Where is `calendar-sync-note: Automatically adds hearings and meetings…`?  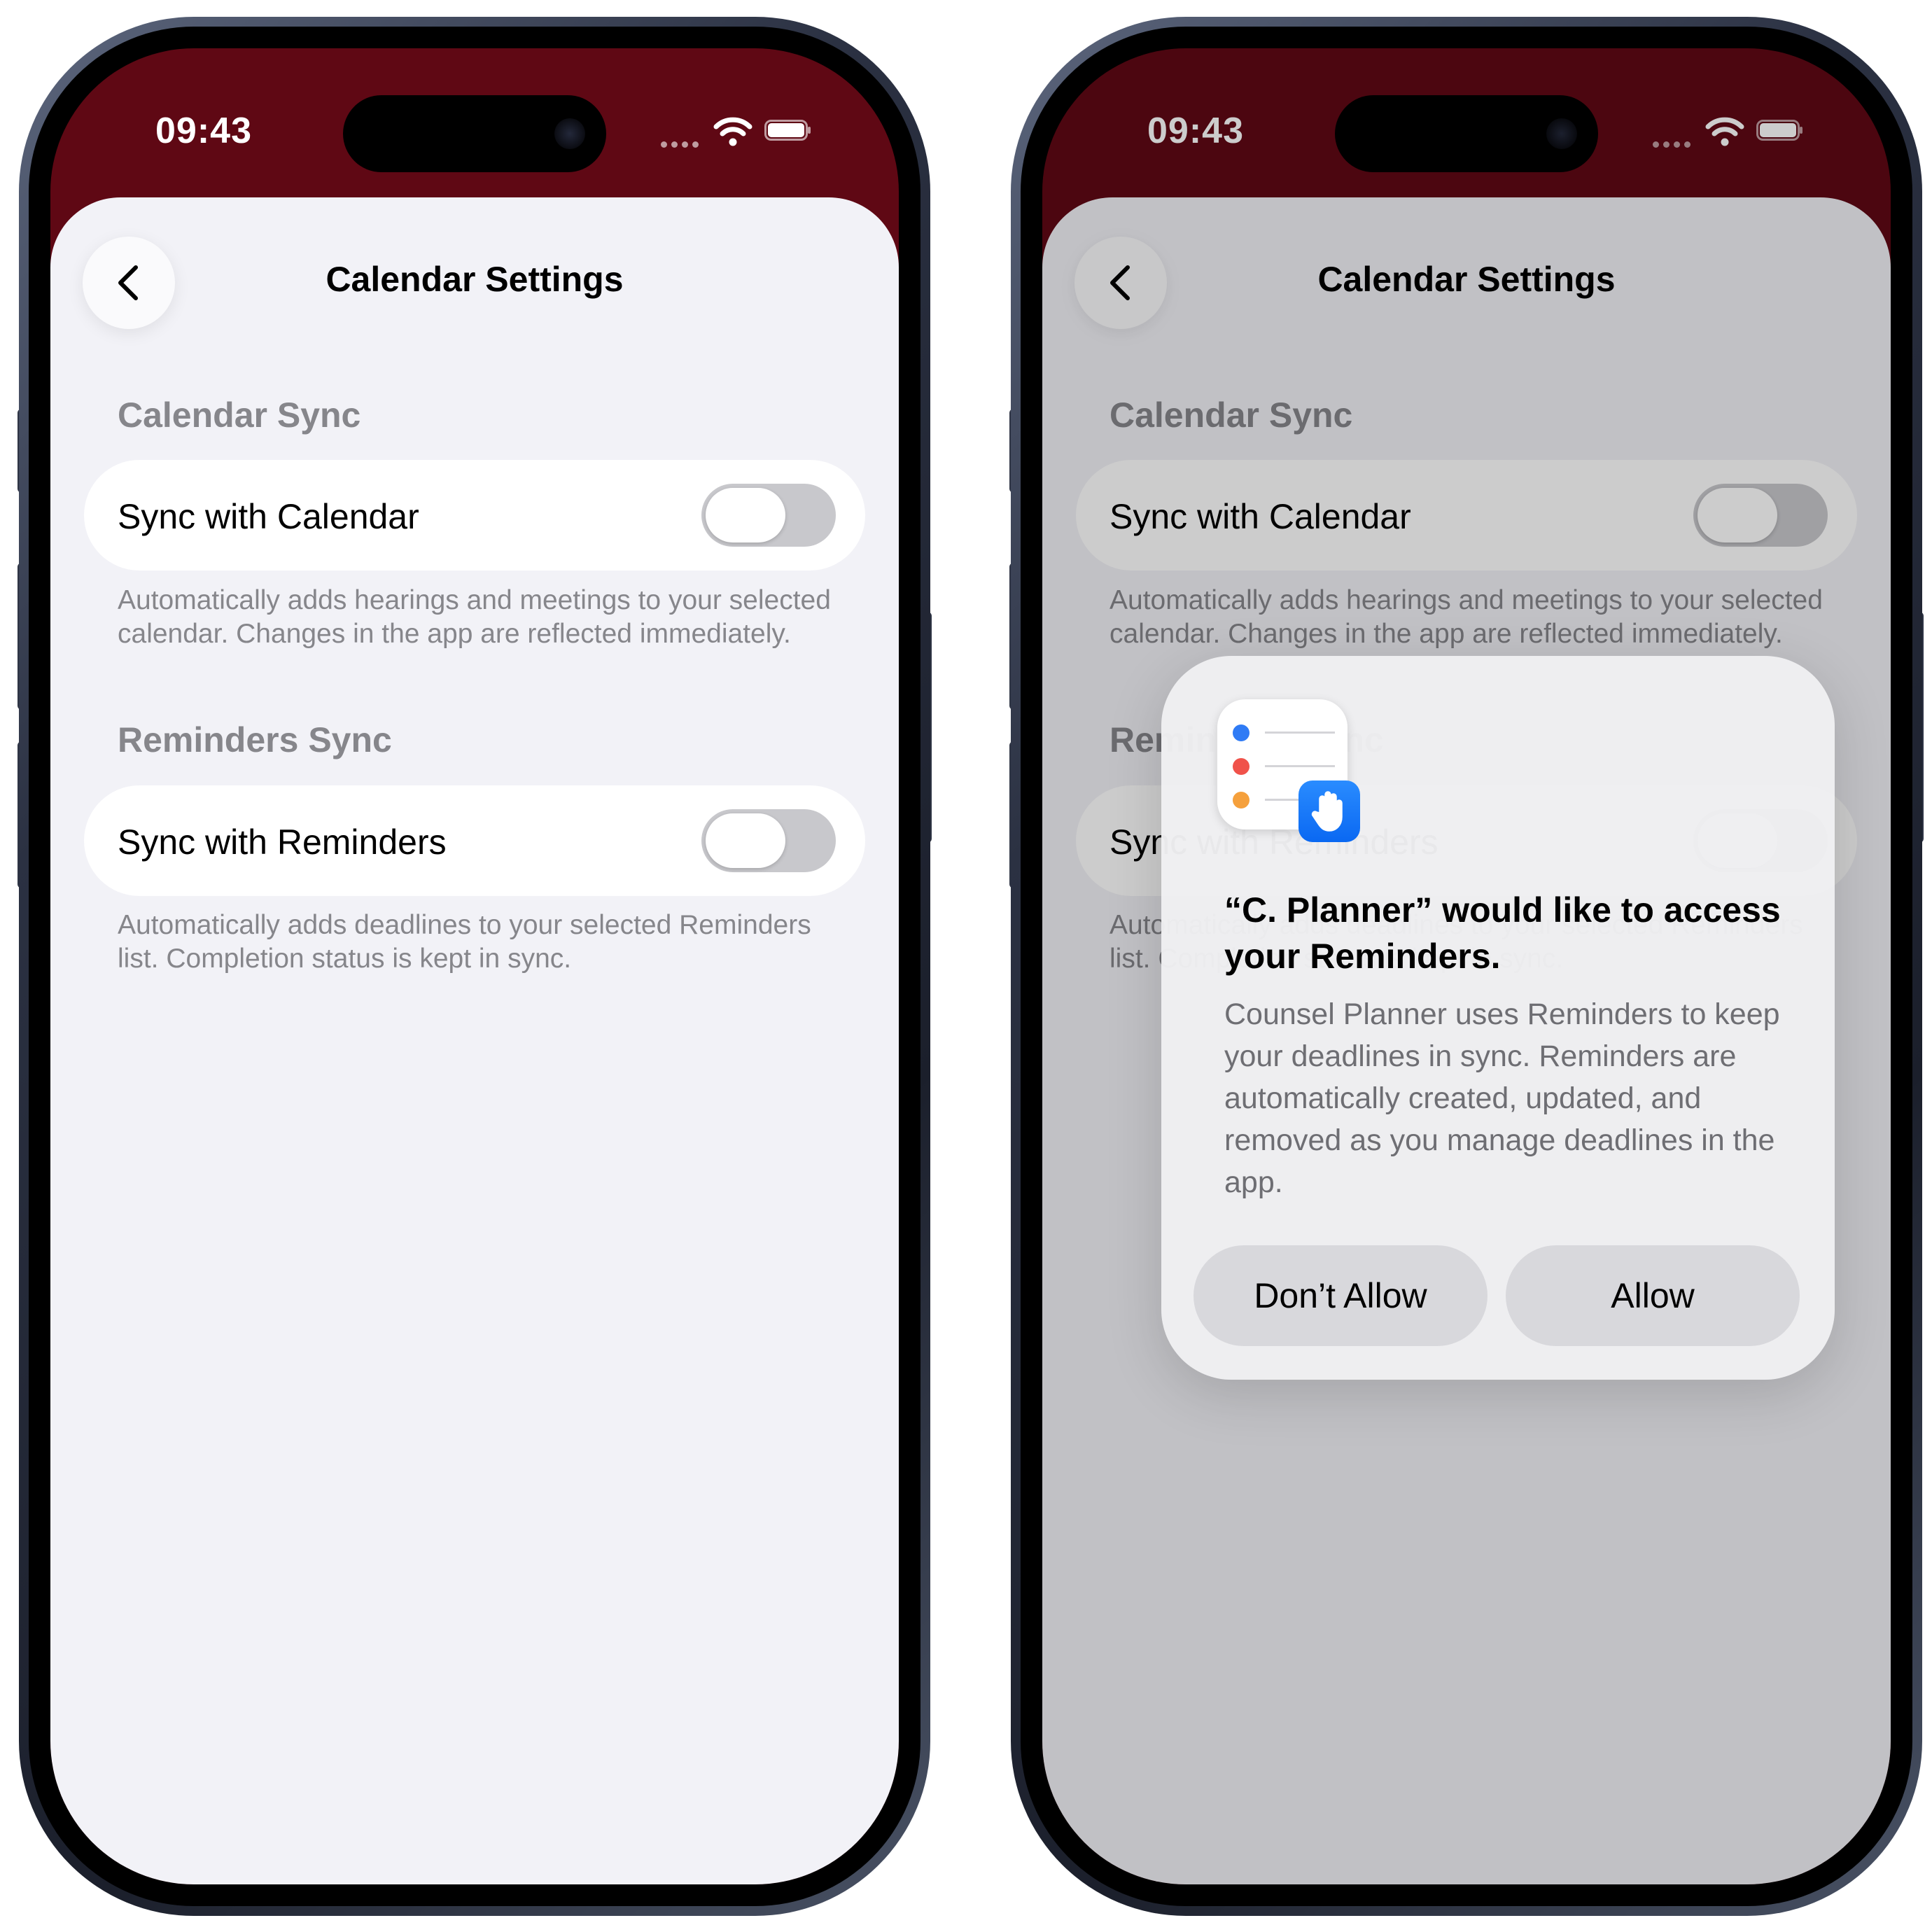
calendar-sync-note: Automatically adds hearings and meetings… is located at coordinates (474, 617).